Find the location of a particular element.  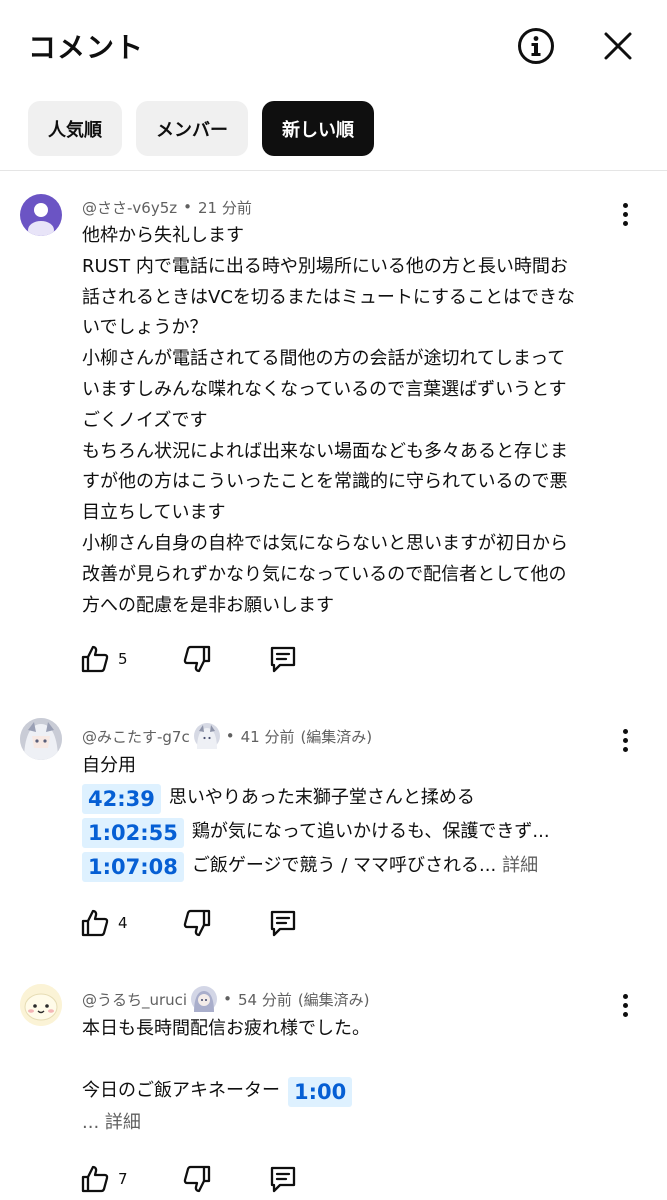

like-count: 4 is located at coordinates (123, 923).